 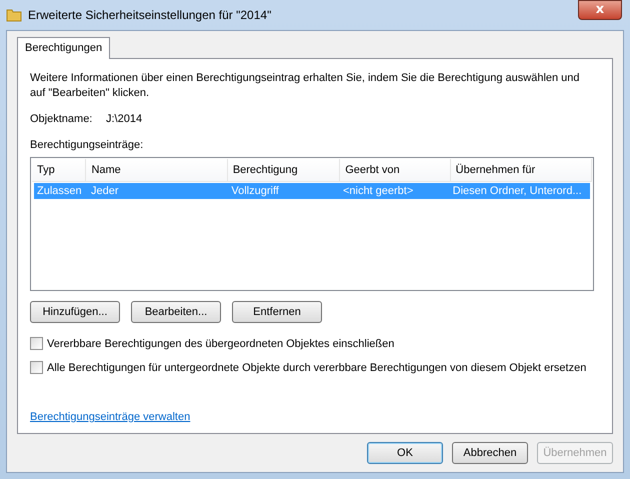 What do you see at coordinates (378, 191) in the screenshot?
I see `table-cell-text: <nicht geerbt>` at bounding box center [378, 191].